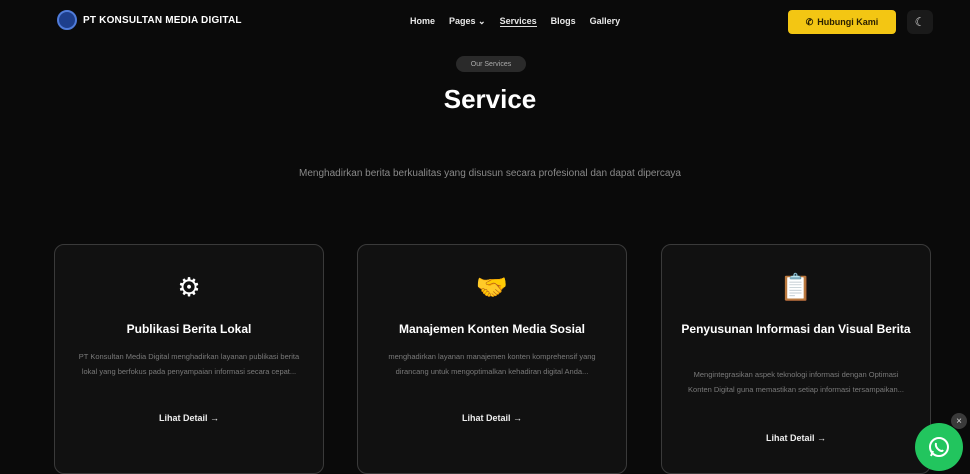 Image resolution: width=970 pixels, height=474 pixels. I want to click on main-menu: Home Pages ⌄ Services Blogs Gallery, so click(515, 21).